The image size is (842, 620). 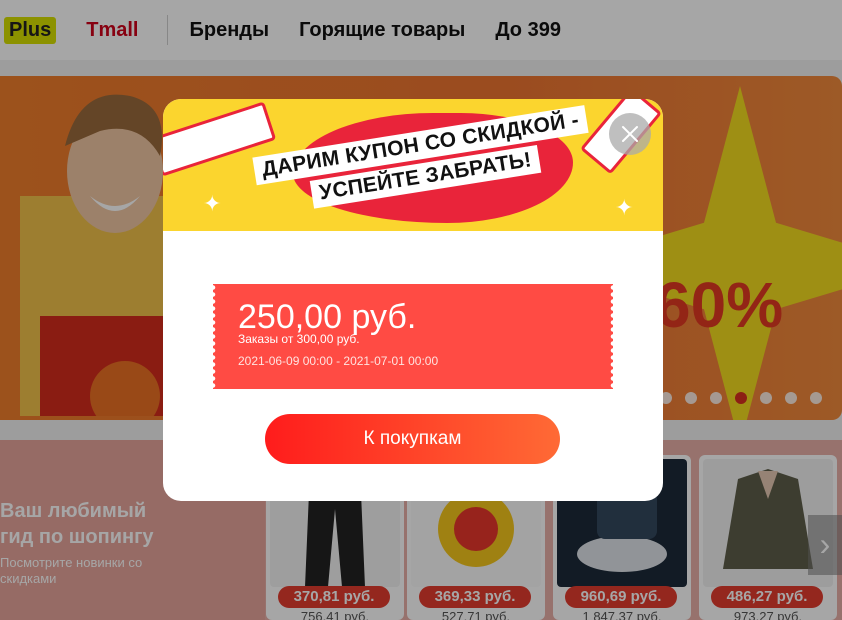 I want to click on close-button, so click(x=630, y=134).